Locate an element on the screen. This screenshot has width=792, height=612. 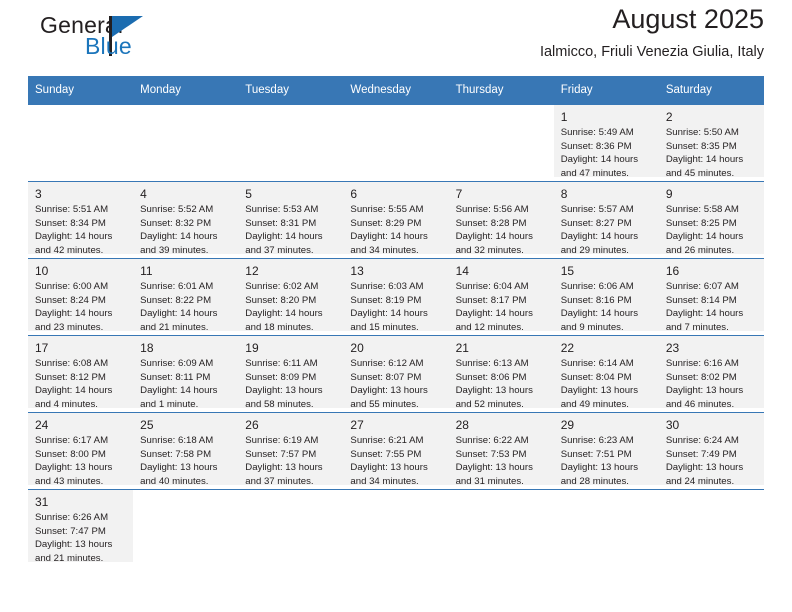
sunset-text: Sunset: 8:09 PM is located at coordinates (281, 377).